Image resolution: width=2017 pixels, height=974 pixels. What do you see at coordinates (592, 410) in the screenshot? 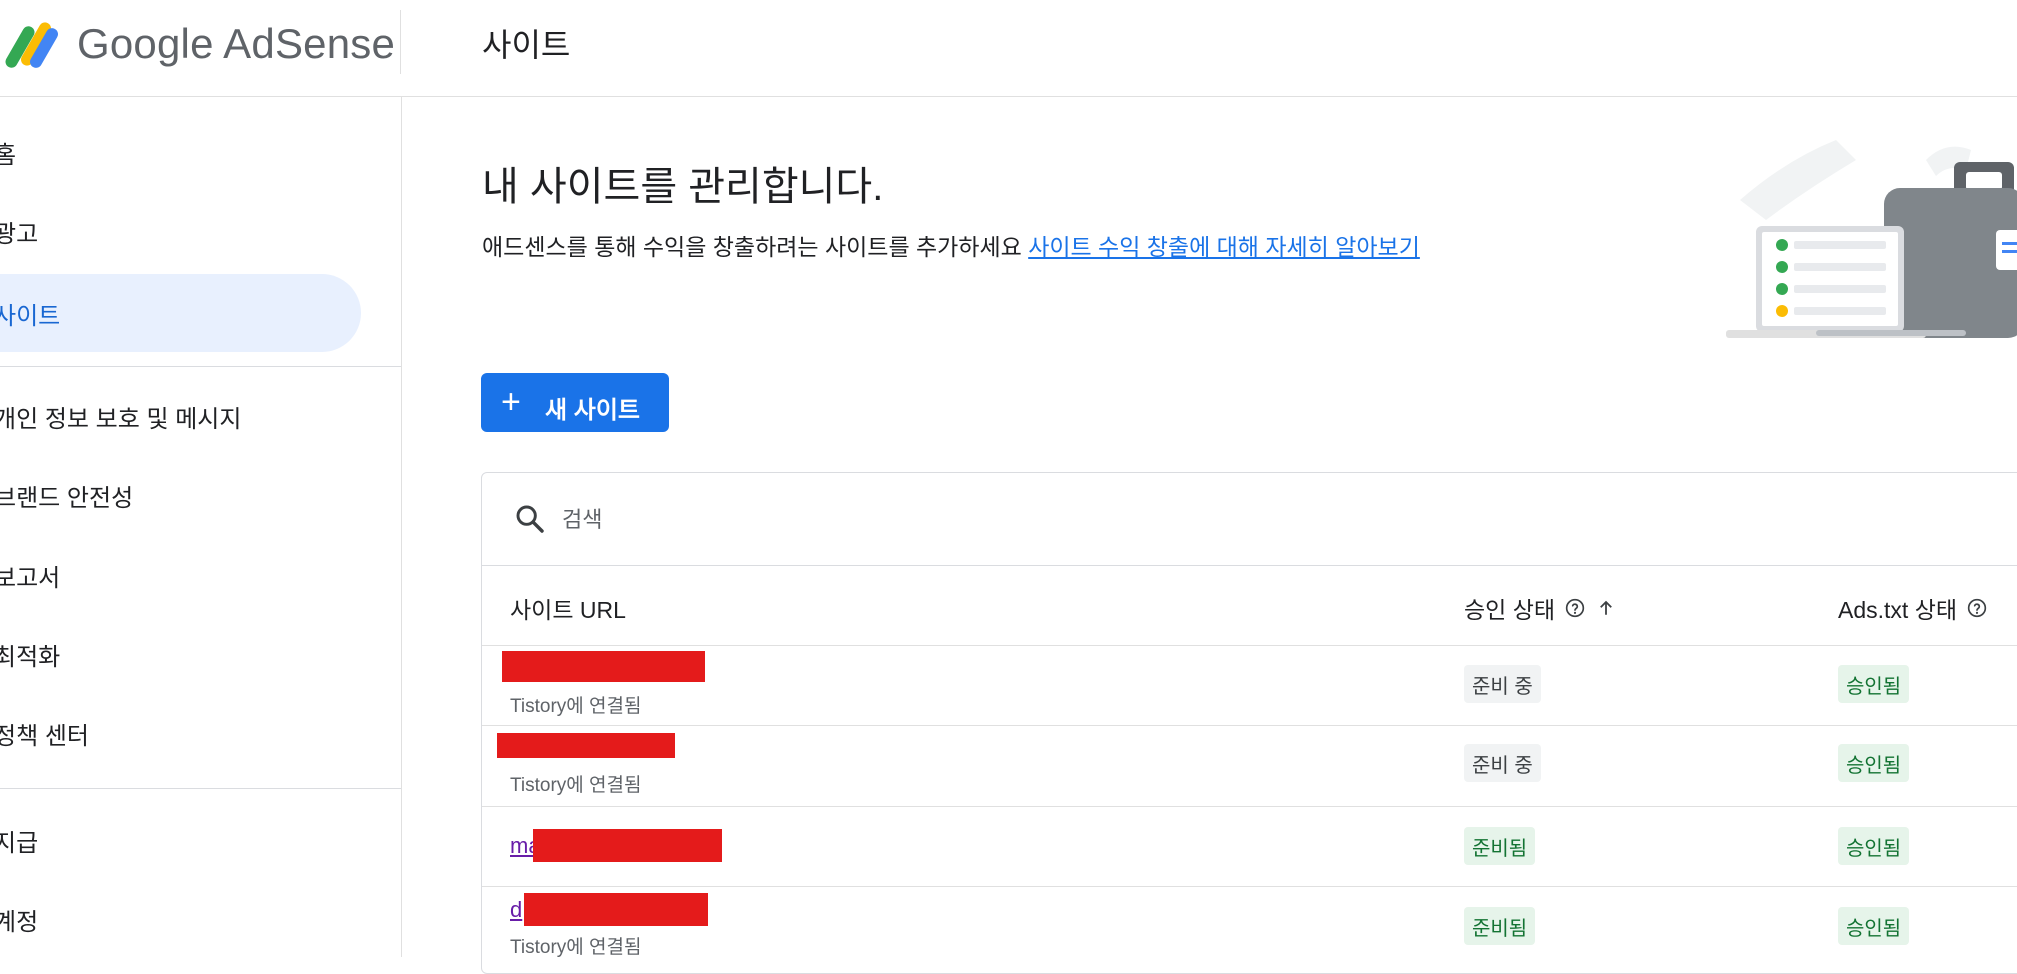
I see `new-site-button-label: 새 사이트` at bounding box center [592, 410].